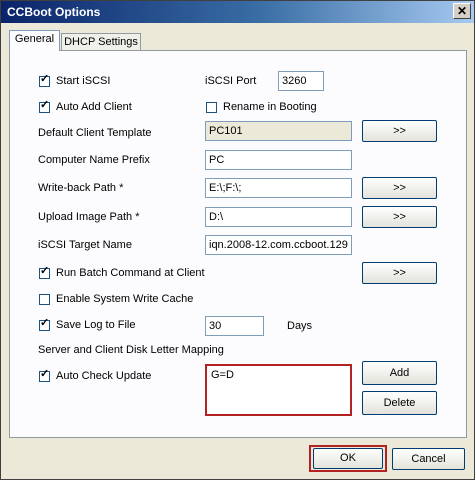 The image size is (475, 480). What do you see at coordinates (300, 326) in the screenshot?
I see `save-log-days-unit: Days` at bounding box center [300, 326].